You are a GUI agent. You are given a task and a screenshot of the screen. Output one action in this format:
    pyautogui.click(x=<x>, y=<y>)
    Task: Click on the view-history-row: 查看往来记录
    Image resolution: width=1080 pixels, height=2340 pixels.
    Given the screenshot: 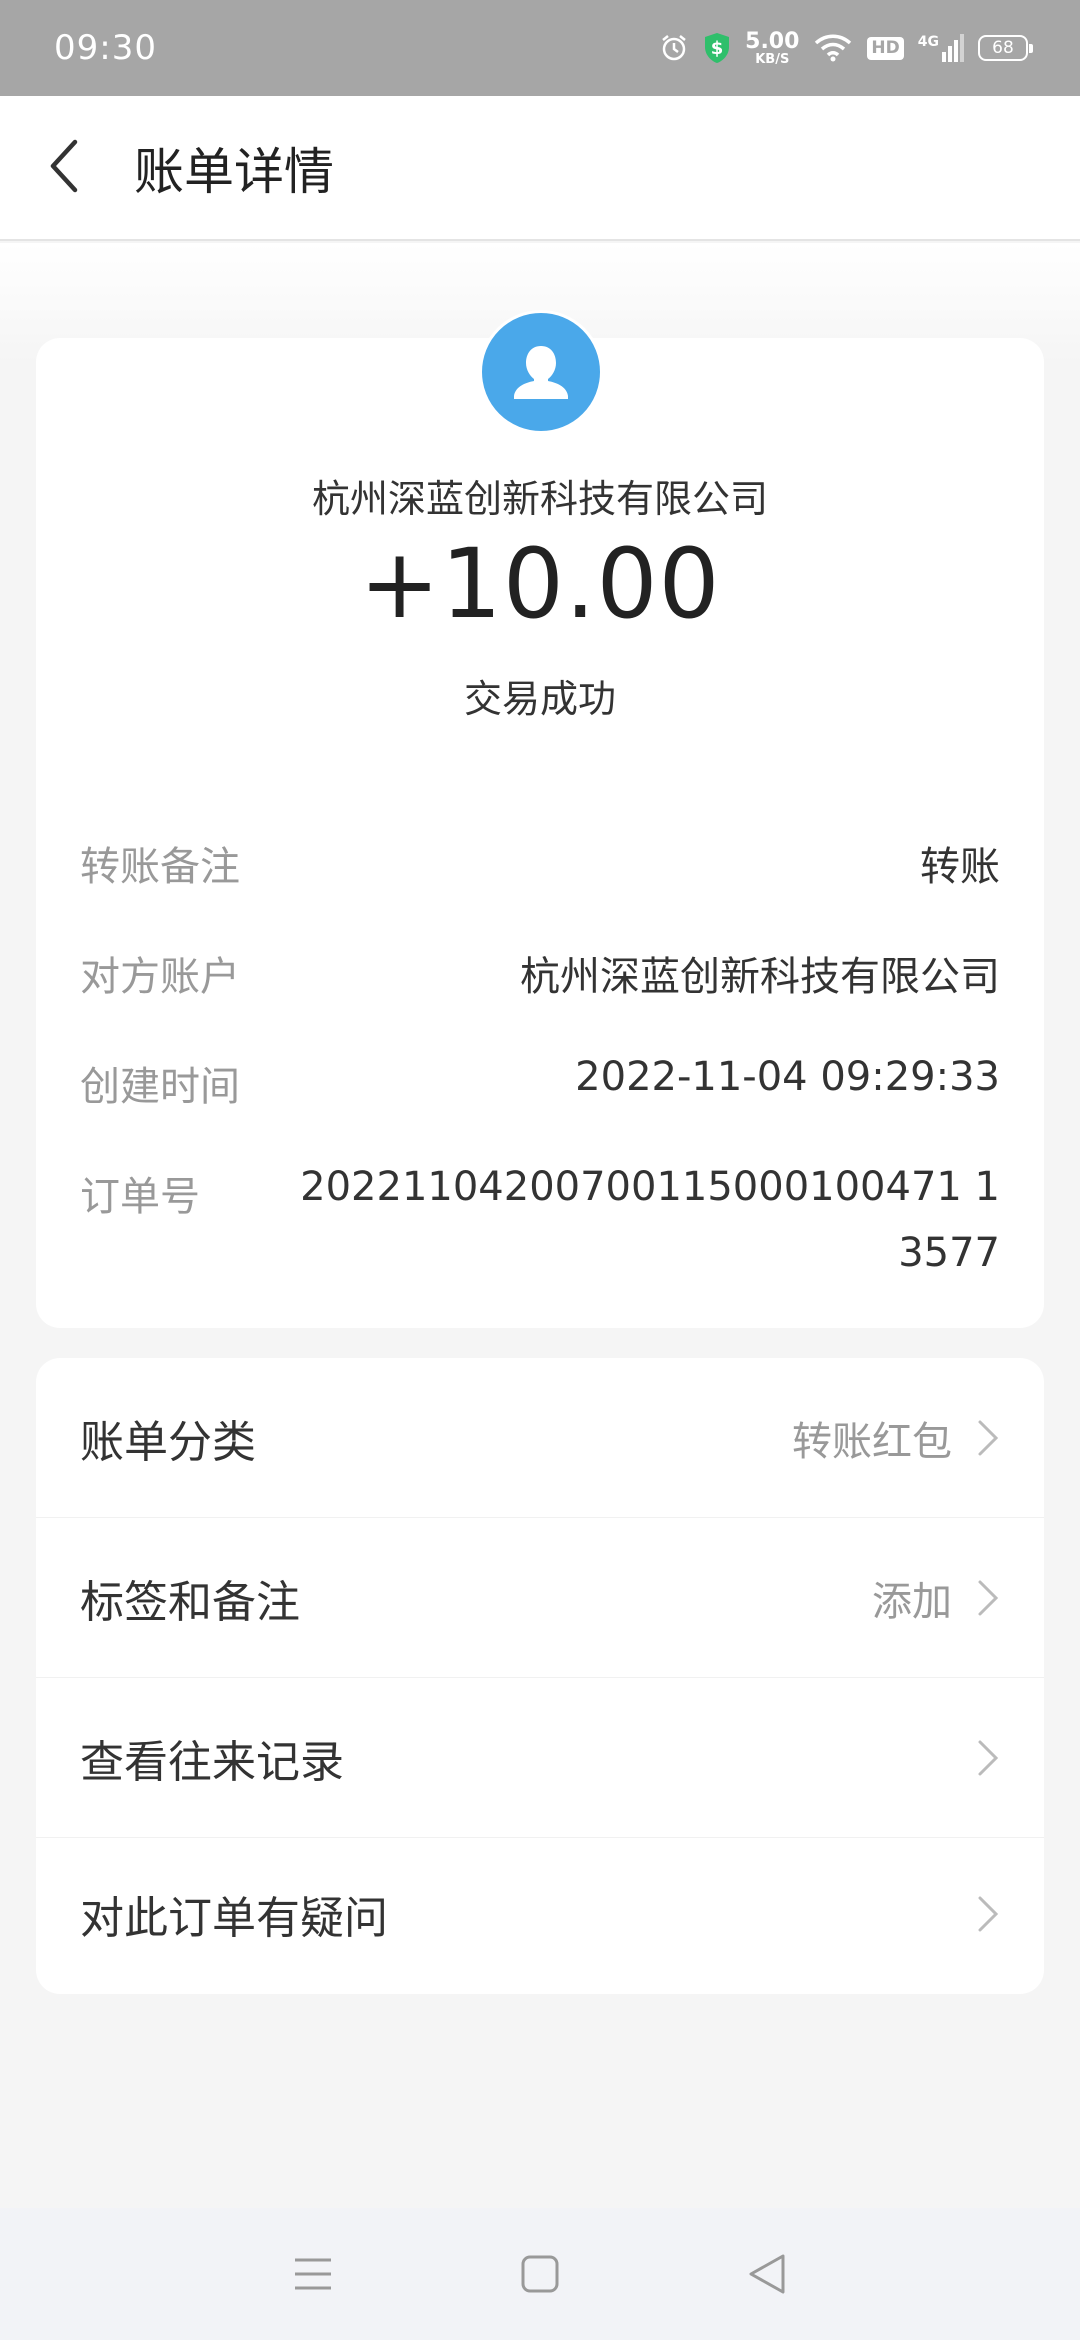 What is the action you would take?
    pyautogui.click(x=540, y=1758)
    